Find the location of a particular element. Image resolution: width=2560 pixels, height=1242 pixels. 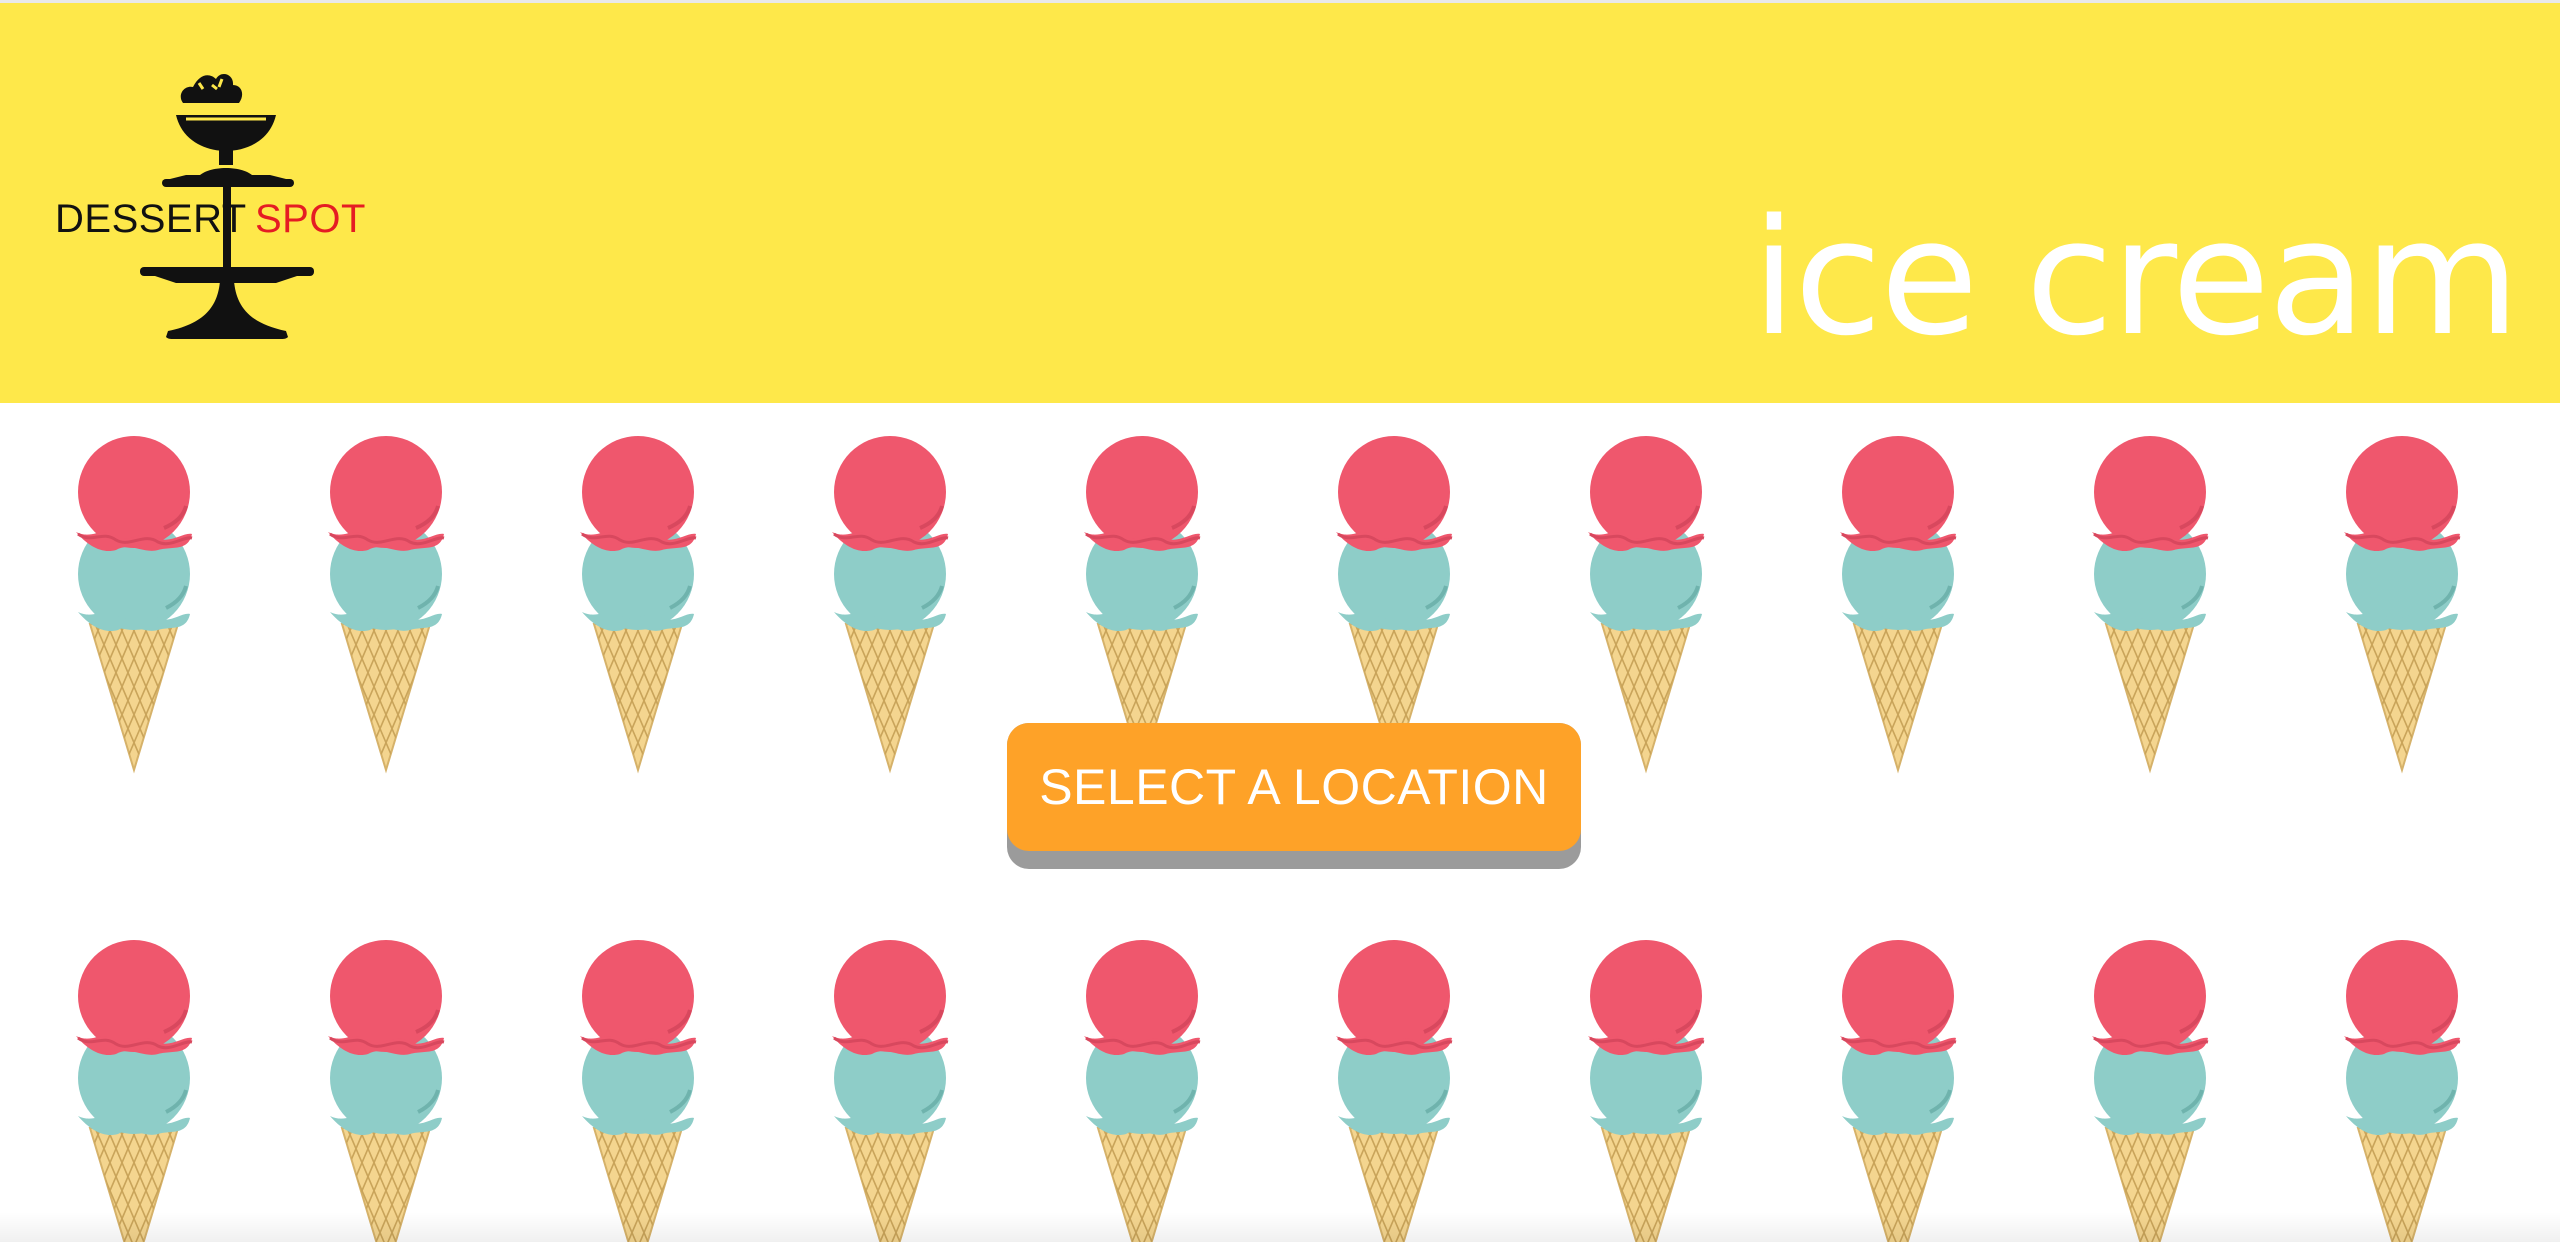

select-location-button: SELECT A LOCATION is located at coordinates (1294, 796).